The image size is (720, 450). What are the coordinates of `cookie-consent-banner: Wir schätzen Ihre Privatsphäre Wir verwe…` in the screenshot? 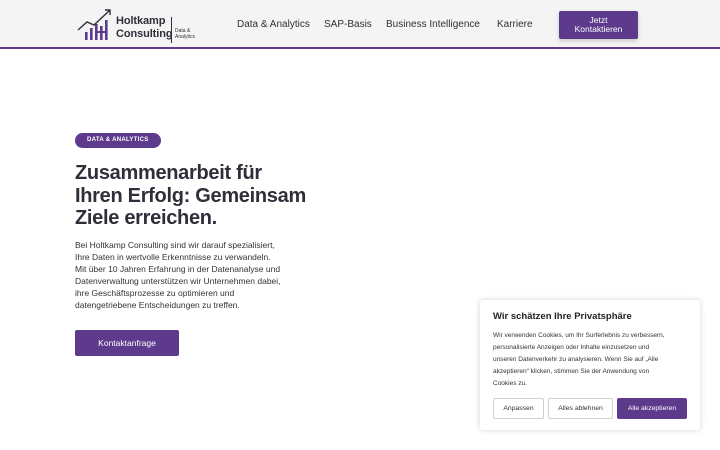 It's located at (590, 365).